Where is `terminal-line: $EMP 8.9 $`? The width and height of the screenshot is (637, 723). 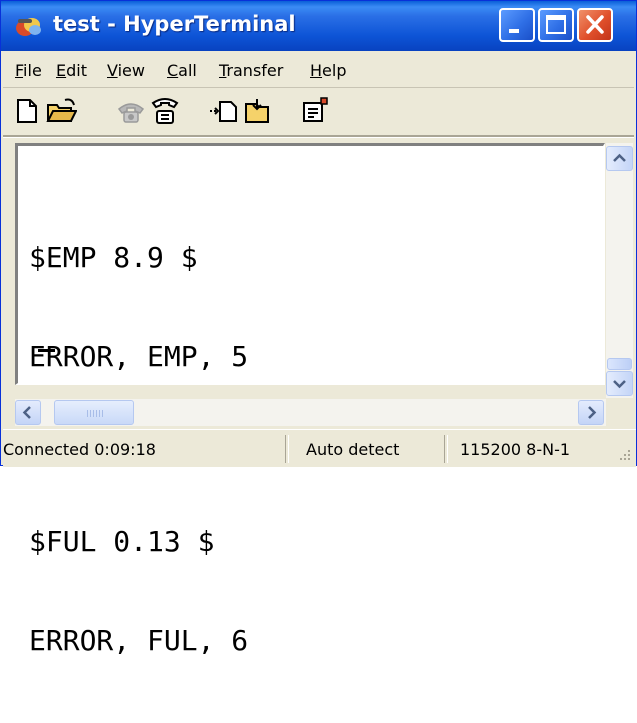 terminal-line: $EMP 8.9 $ is located at coordinates (113, 257).